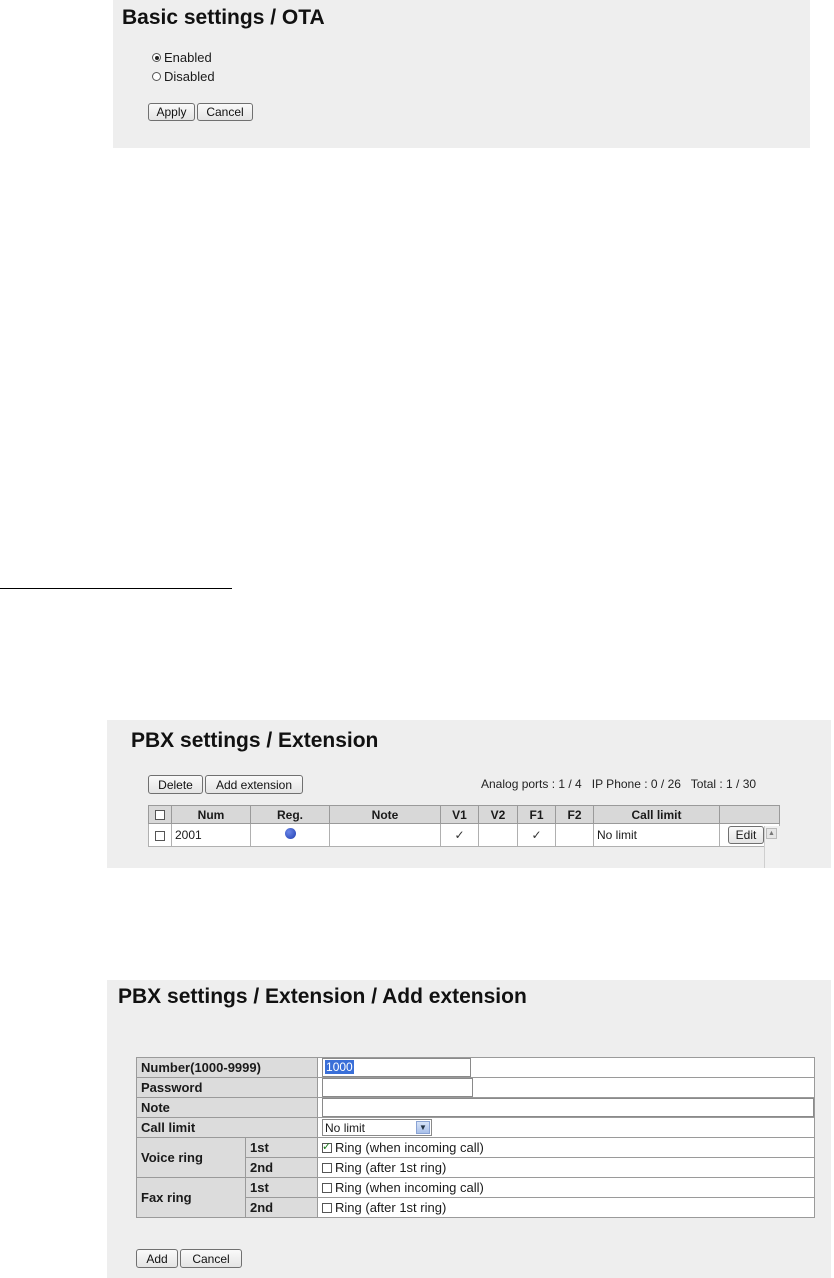 This screenshot has height=1278, width=834. What do you see at coordinates (211, 1258) in the screenshot?
I see `add-cancel-button: Cancel` at bounding box center [211, 1258].